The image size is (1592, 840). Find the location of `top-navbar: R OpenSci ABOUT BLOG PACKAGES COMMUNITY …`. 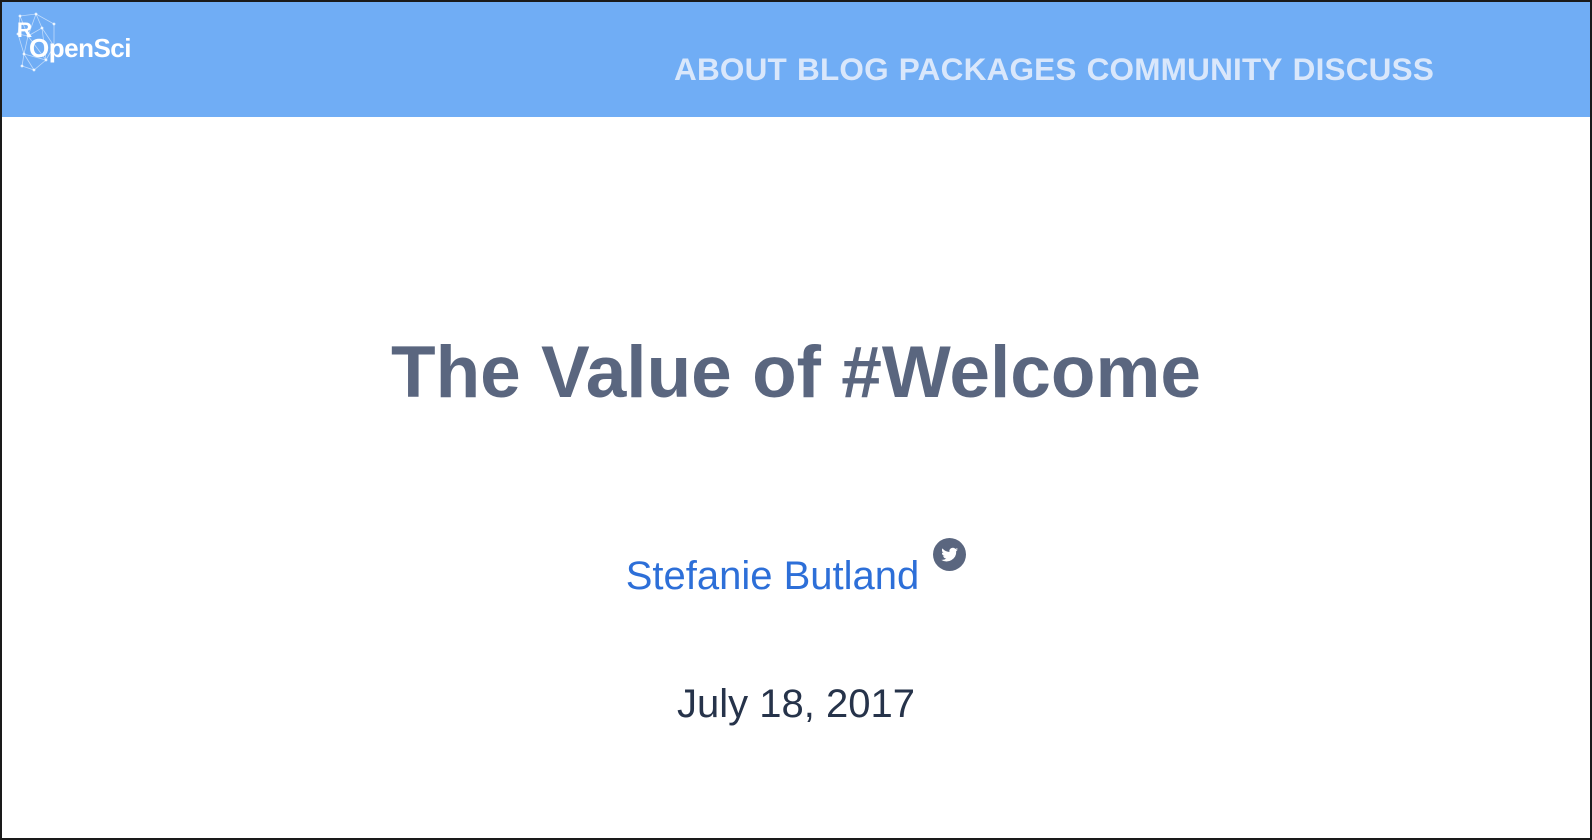

top-navbar: R OpenSci ABOUT BLOG PACKAGES COMMUNITY … is located at coordinates (796, 59).